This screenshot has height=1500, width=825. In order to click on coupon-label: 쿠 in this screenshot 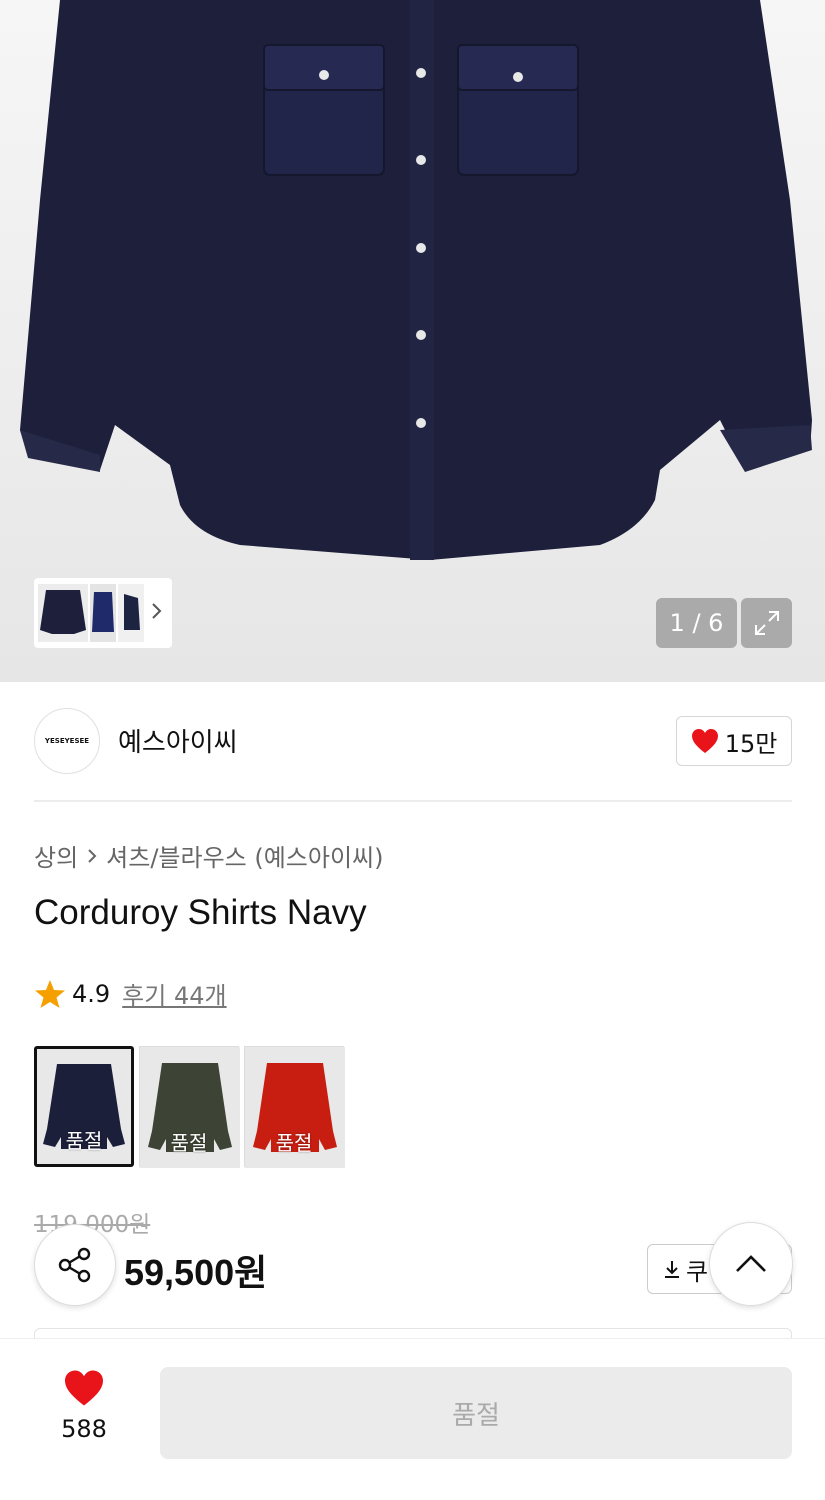, I will do `click(697, 1271)`.